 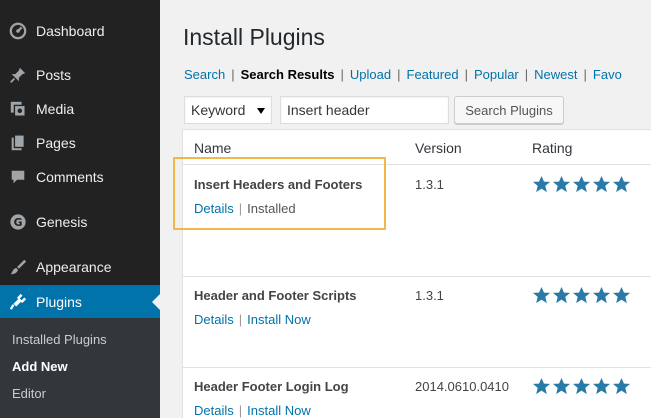 What do you see at coordinates (433, 74) in the screenshot?
I see `filter-featured-link: Featured` at bounding box center [433, 74].